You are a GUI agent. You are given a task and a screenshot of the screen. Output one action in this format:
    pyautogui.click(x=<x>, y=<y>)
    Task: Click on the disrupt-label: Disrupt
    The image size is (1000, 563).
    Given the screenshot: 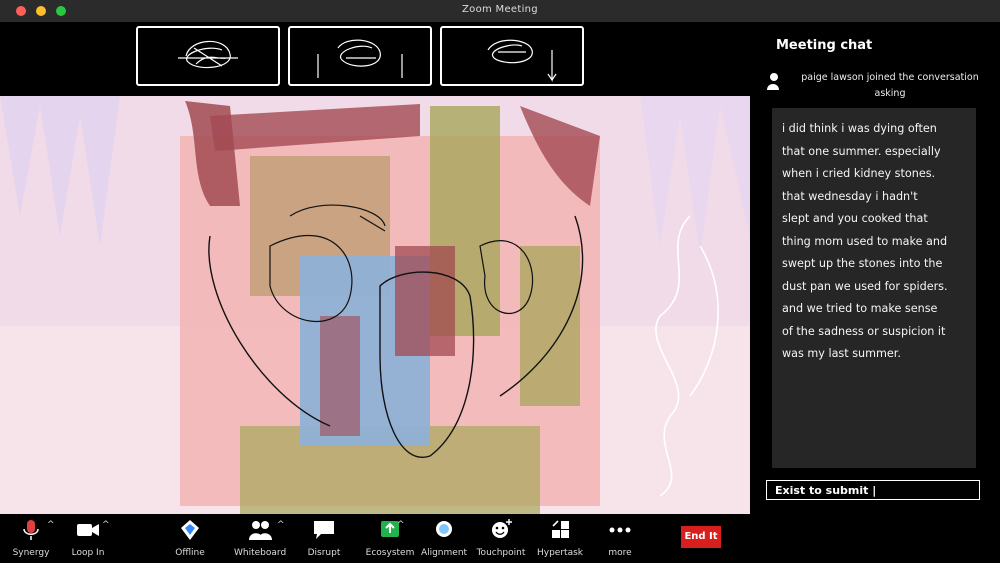 What is the action you would take?
    pyautogui.click(x=324, y=553)
    